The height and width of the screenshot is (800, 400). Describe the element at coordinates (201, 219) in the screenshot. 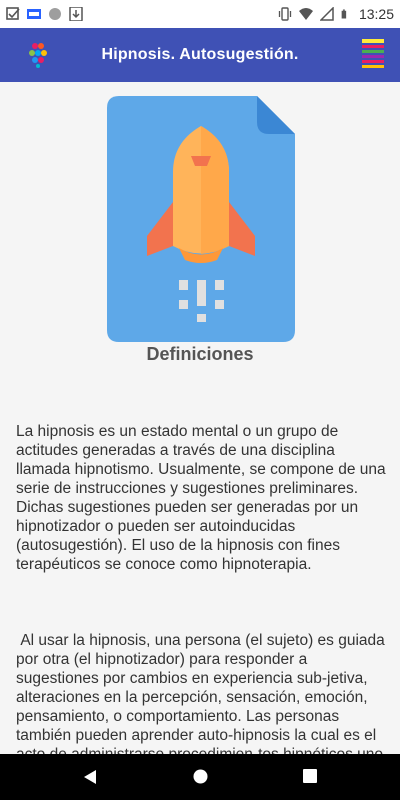

I see `rocket-document-icon` at that location.